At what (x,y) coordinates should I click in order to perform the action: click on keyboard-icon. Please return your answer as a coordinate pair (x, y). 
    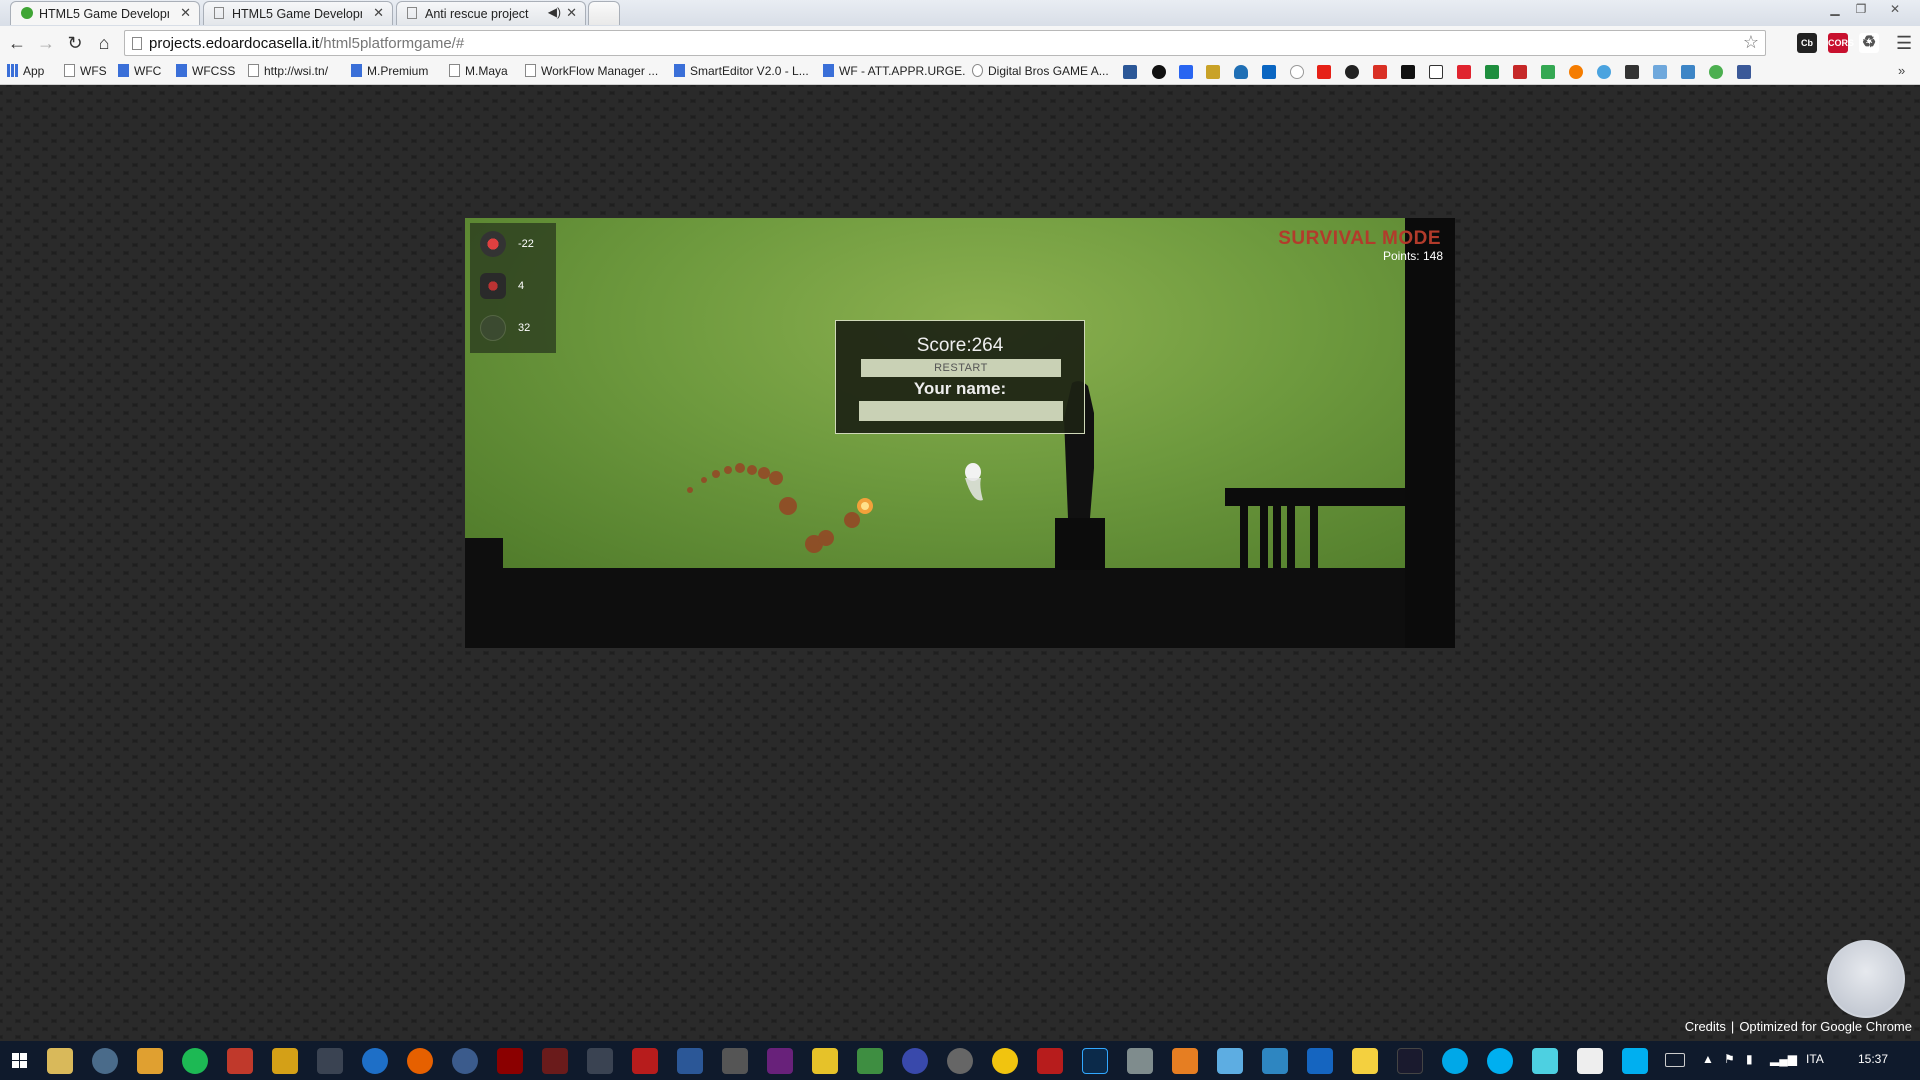
    Looking at the image, I should click on (1675, 1060).